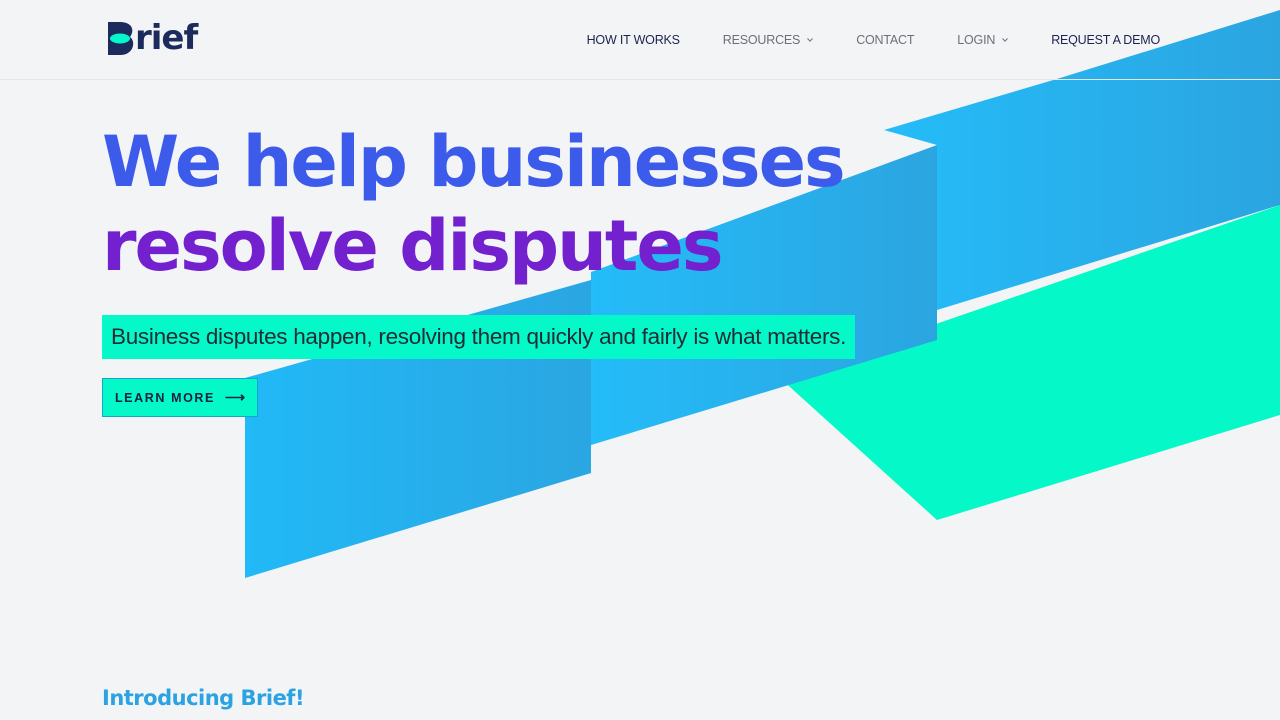 The width and height of the screenshot is (1280, 720). I want to click on hero-headline: We help businesses resolve disputes, so click(474, 204).